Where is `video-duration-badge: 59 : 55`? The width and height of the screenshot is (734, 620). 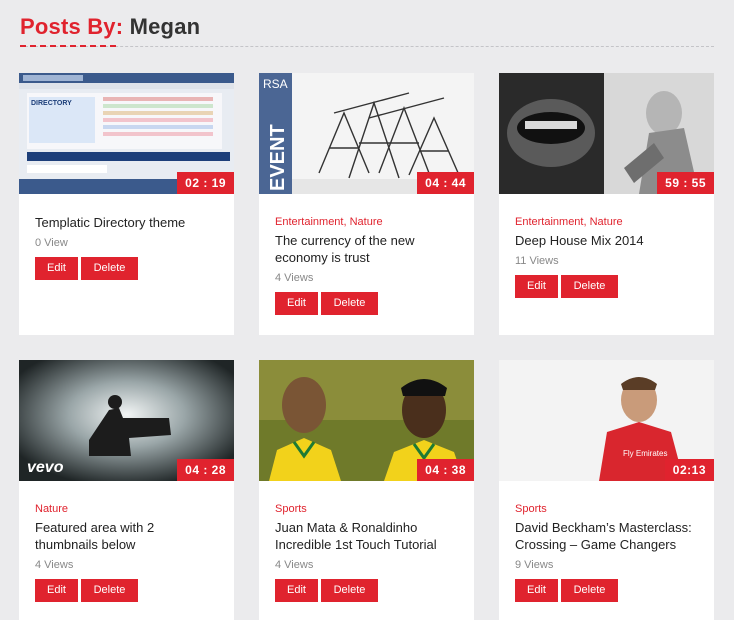 video-duration-badge: 59 : 55 is located at coordinates (685, 183).